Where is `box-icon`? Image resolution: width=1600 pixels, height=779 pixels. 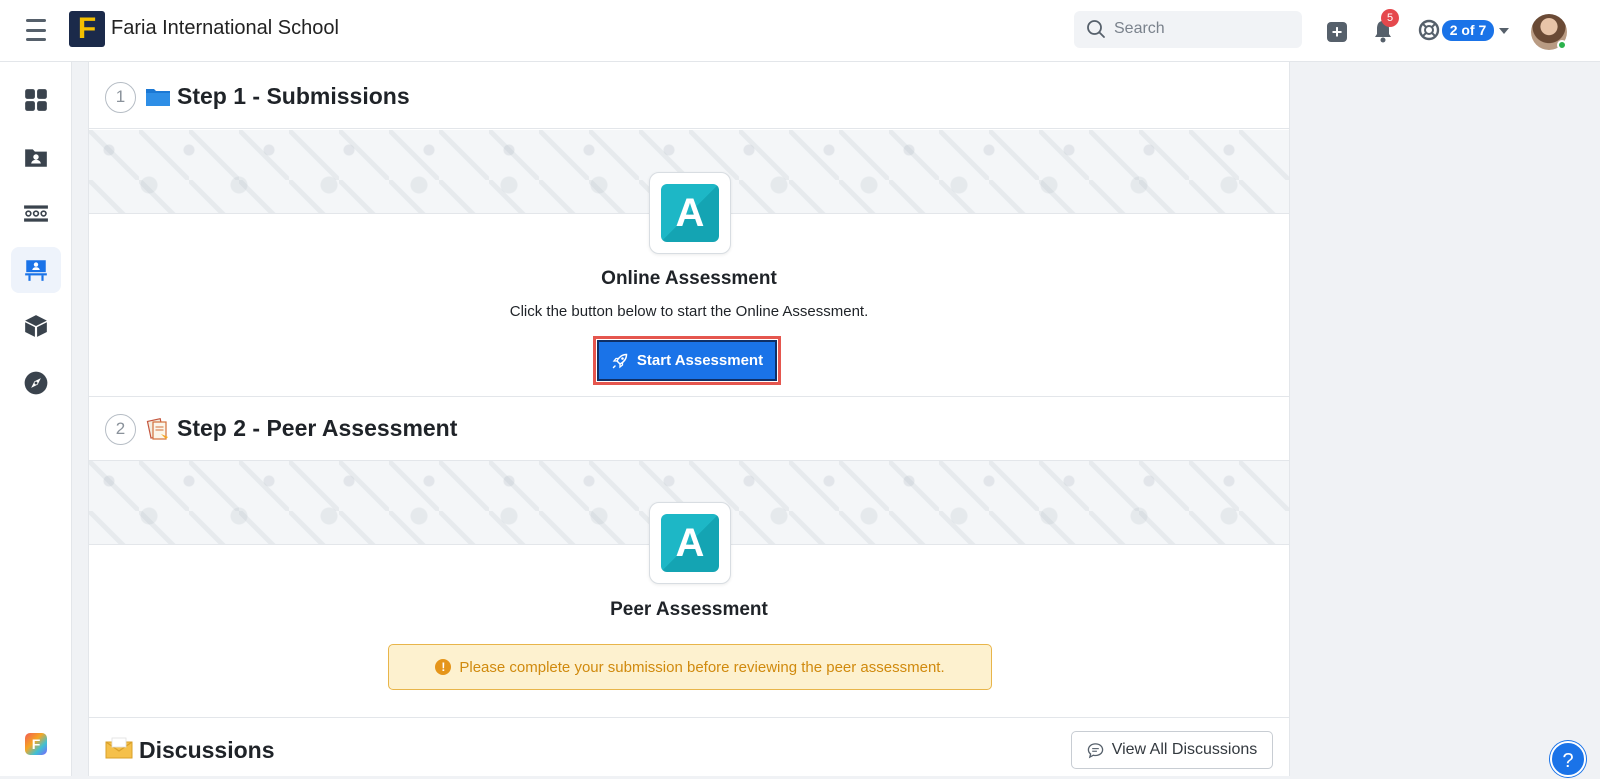
box-icon is located at coordinates (36, 326).